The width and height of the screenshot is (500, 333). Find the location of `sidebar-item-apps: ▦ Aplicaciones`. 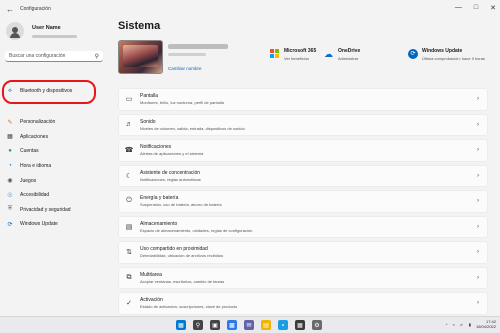

sidebar-item-apps: ▦ Aplicaciones is located at coordinates (38, 137).